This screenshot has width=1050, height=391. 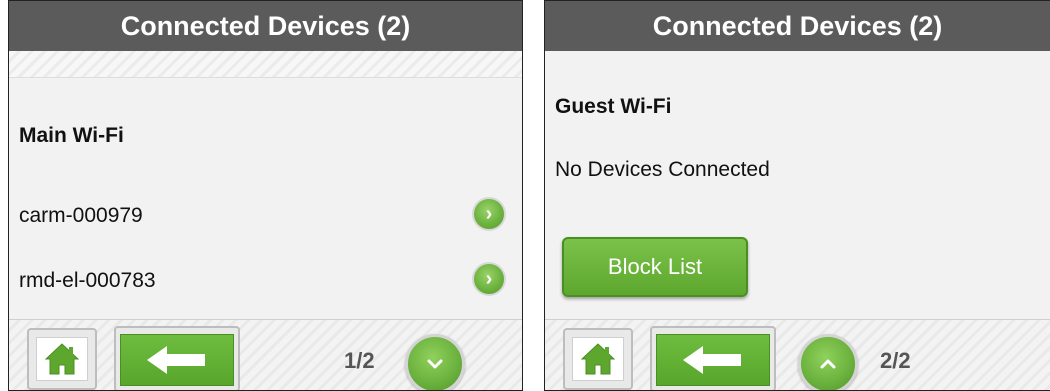 I want to click on device-row: carm-000979 ›, so click(x=262, y=215).